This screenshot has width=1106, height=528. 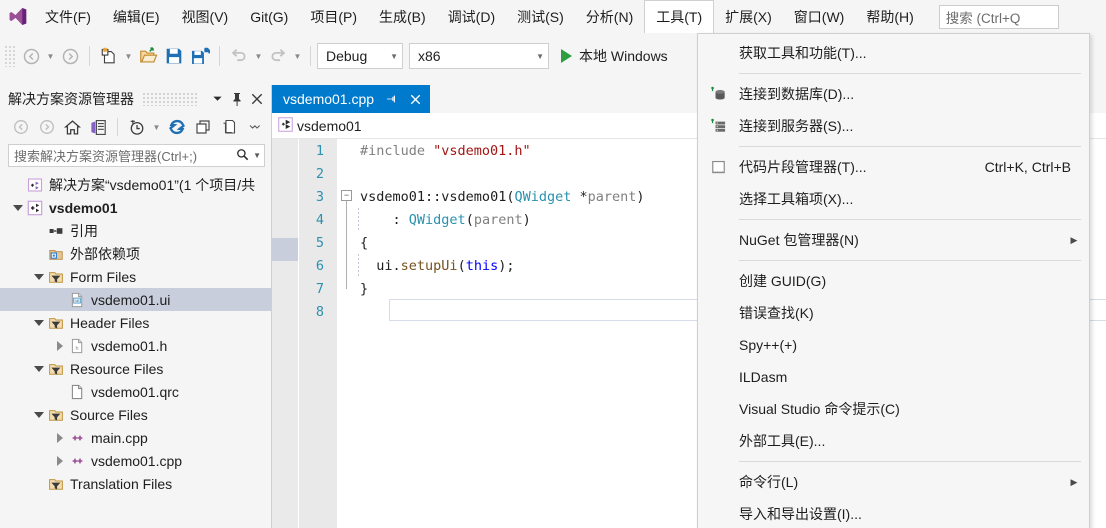 What do you see at coordinates (135, 184) in the screenshot?
I see `solution-tree-item: 解决方案“vsdemo01”(1 个项目/共` at bounding box center [135, 184].